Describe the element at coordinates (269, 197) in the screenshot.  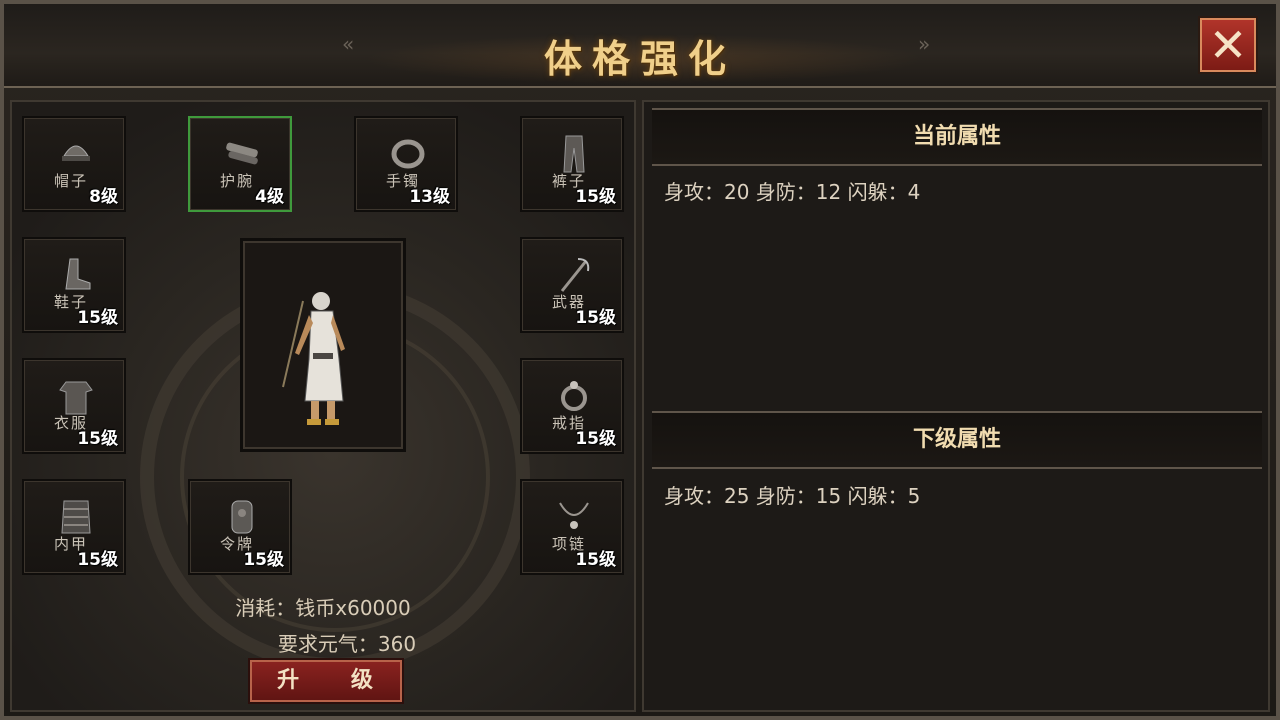
I see `slot-level: 4级` at that location.